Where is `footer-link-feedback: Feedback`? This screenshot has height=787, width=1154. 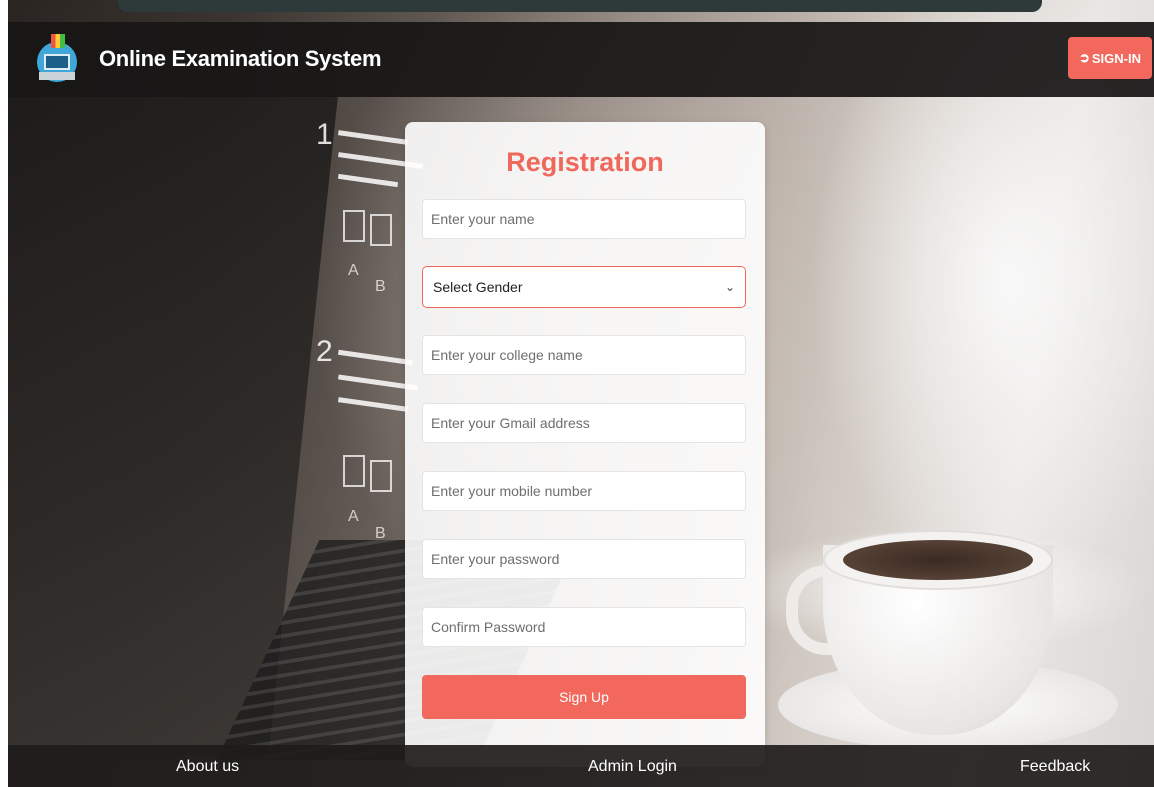 footer-link-feedback: Feedback is located at coordinates (1055, 767).